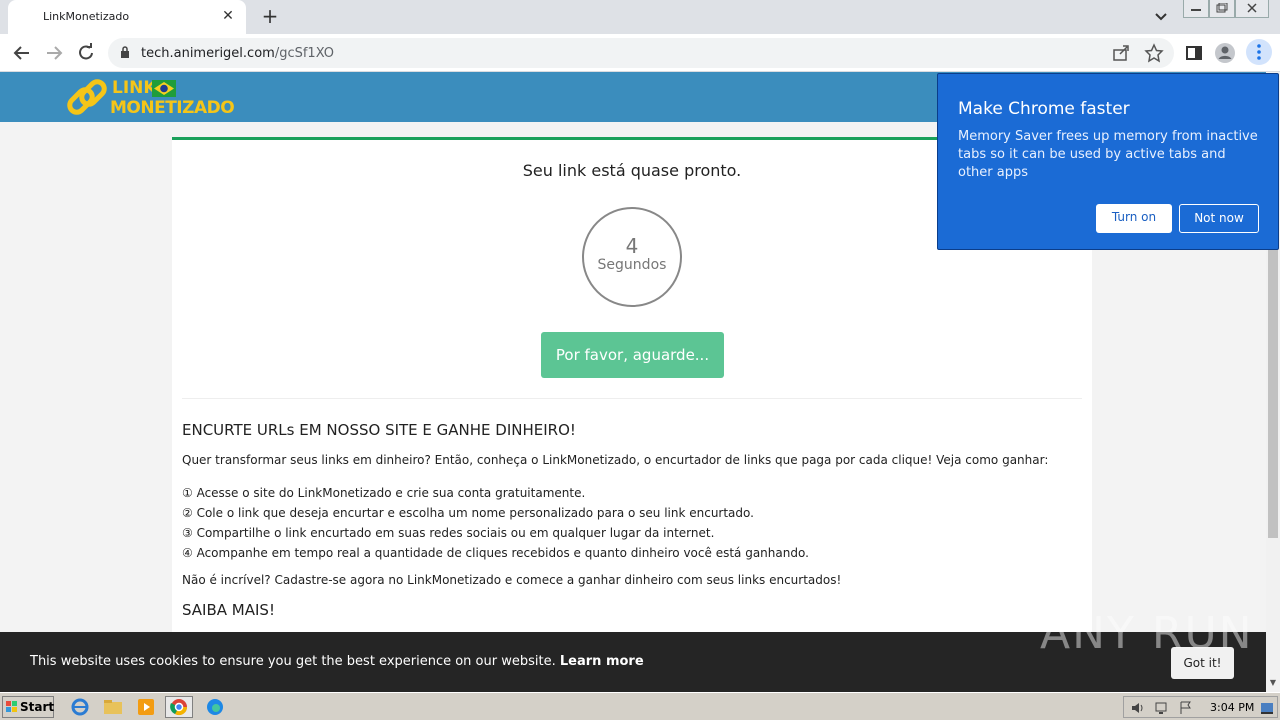 The height and width of the screenshot is (720, 1280). Describe the element at coordinates (602, 661) in the screenshot. I see `cookie-learn-more-link: Learn more` at that location.